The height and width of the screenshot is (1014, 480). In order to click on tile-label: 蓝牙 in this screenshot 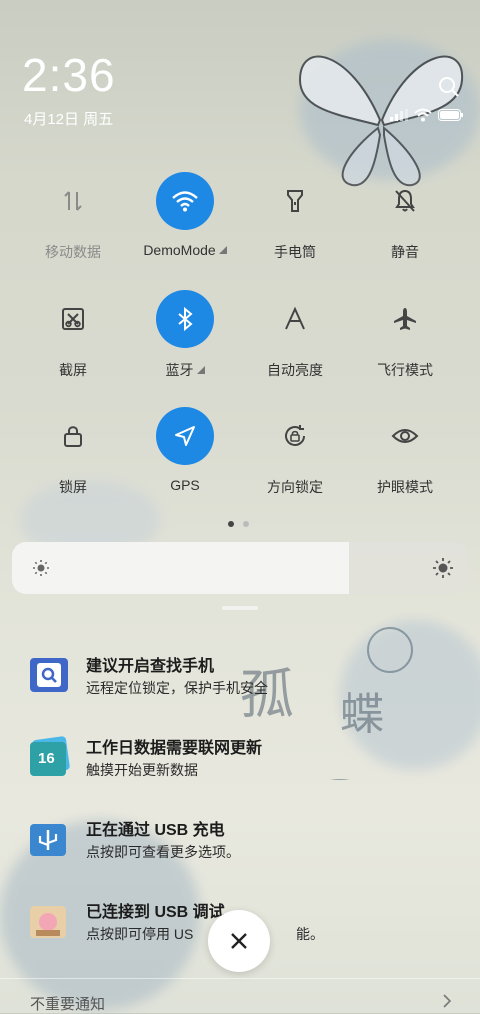, I will do `click(185, 370)`.